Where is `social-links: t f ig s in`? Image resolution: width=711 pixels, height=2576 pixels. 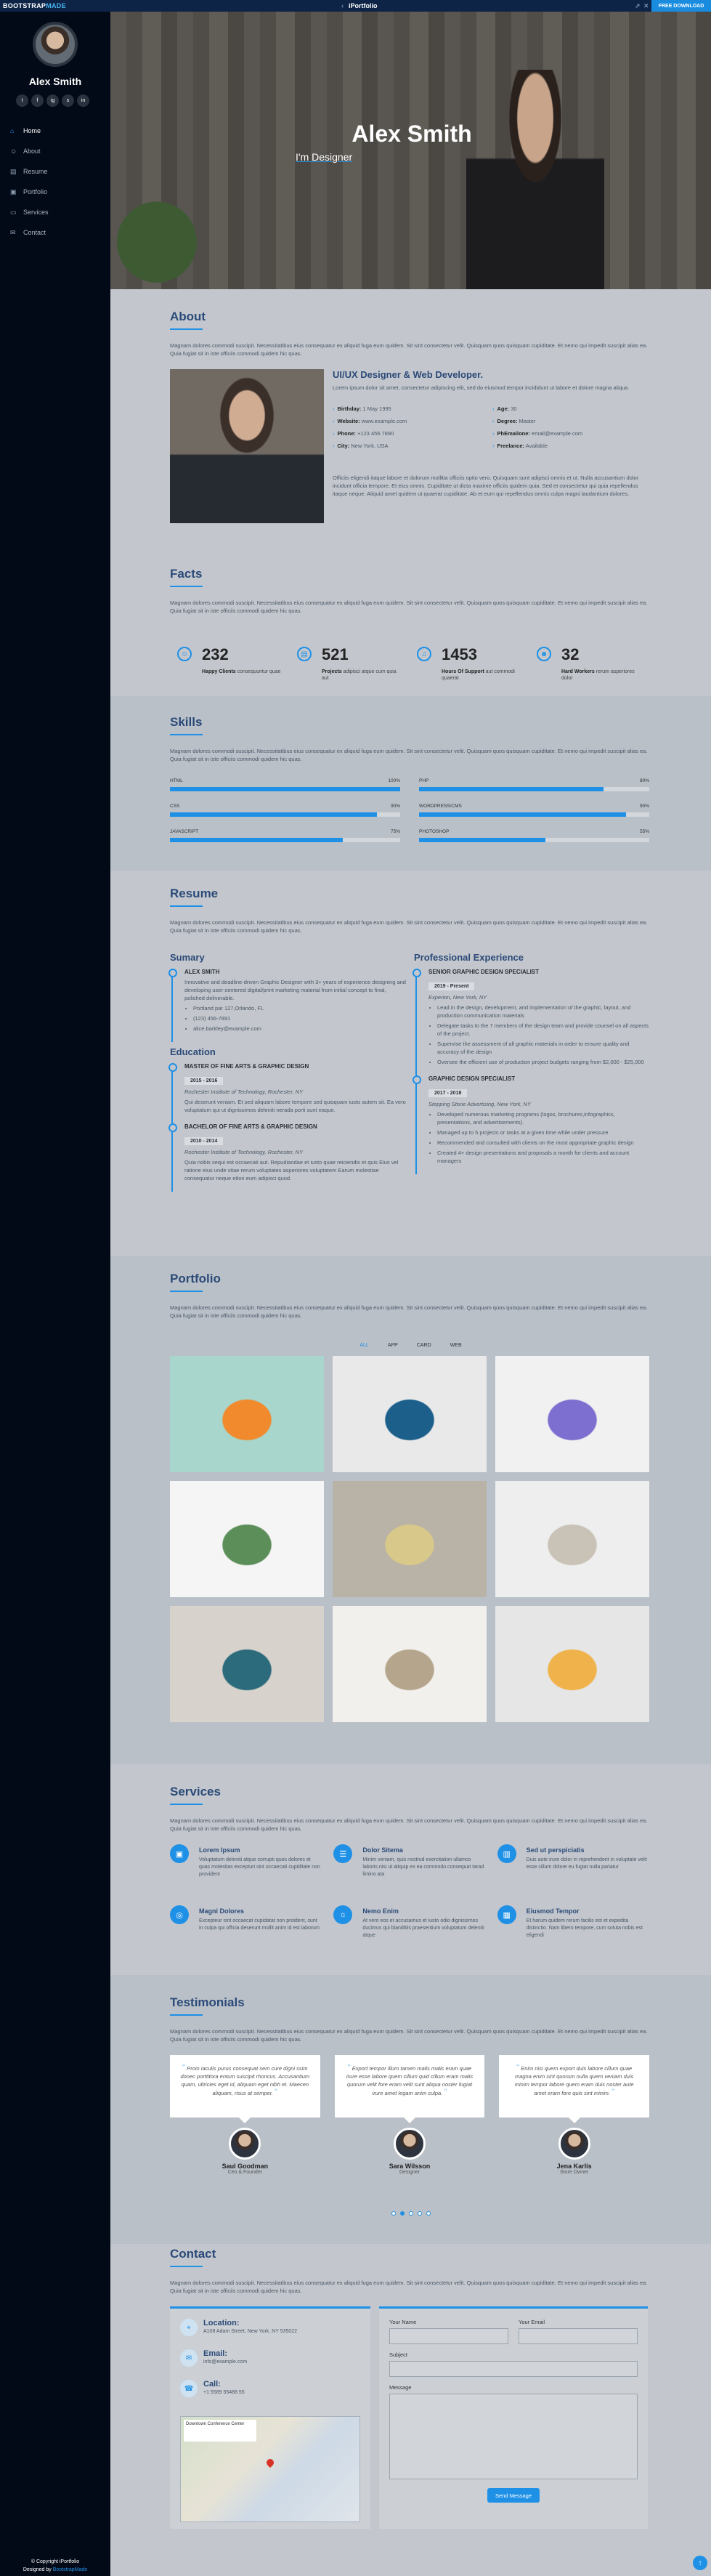 social-links: t f ig s in is located at coordinates (52, 101).